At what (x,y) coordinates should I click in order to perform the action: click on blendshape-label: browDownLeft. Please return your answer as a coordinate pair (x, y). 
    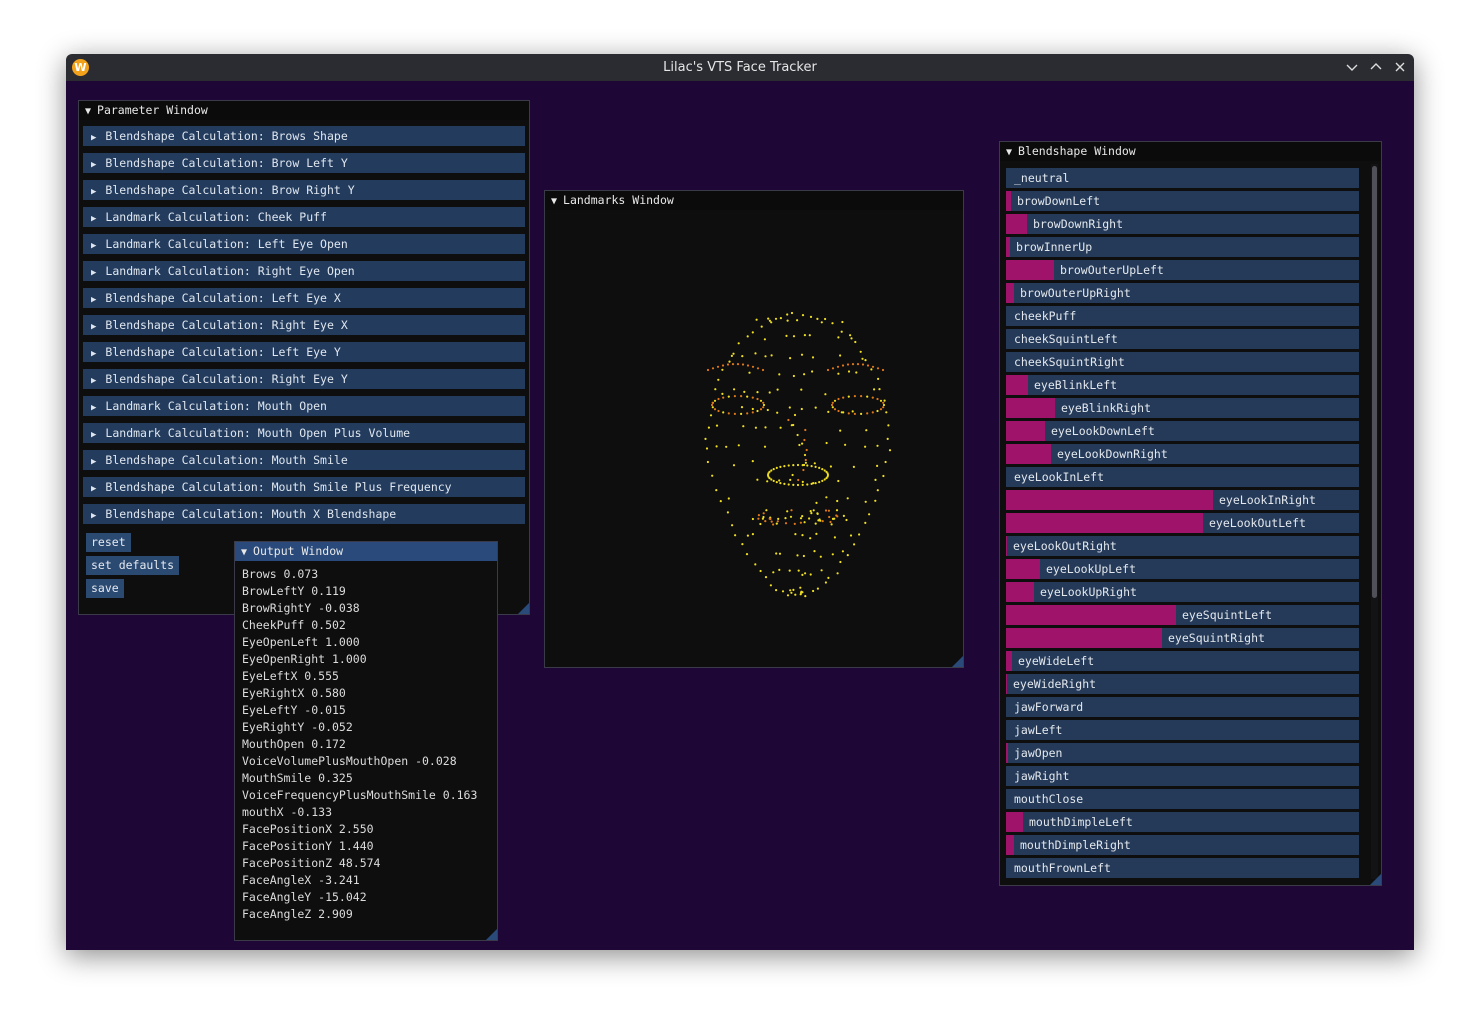
    Looking at the image, I should click on (1059, 201).